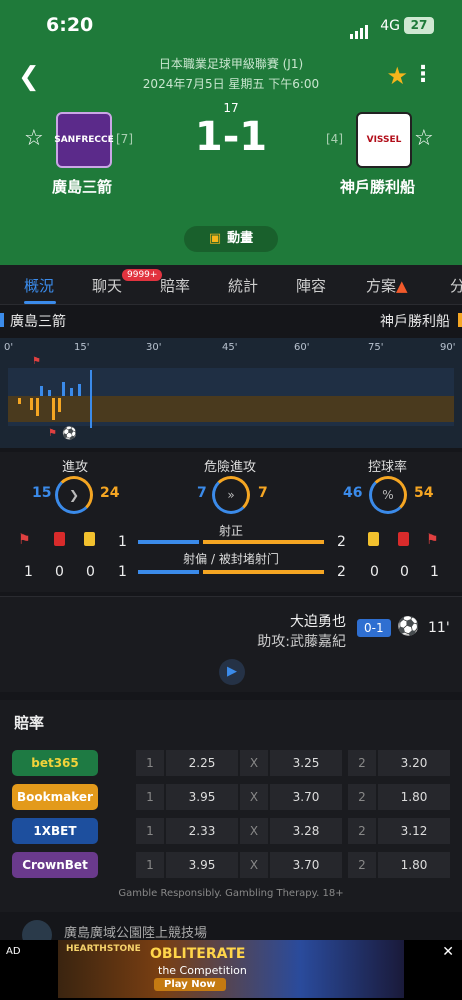 The width and height of the screenshot is (462, 1000). What do you see at coordinates (82, 347) in the screenshot?
I see `tick-15: 15'` at bounding box center [82, 347].